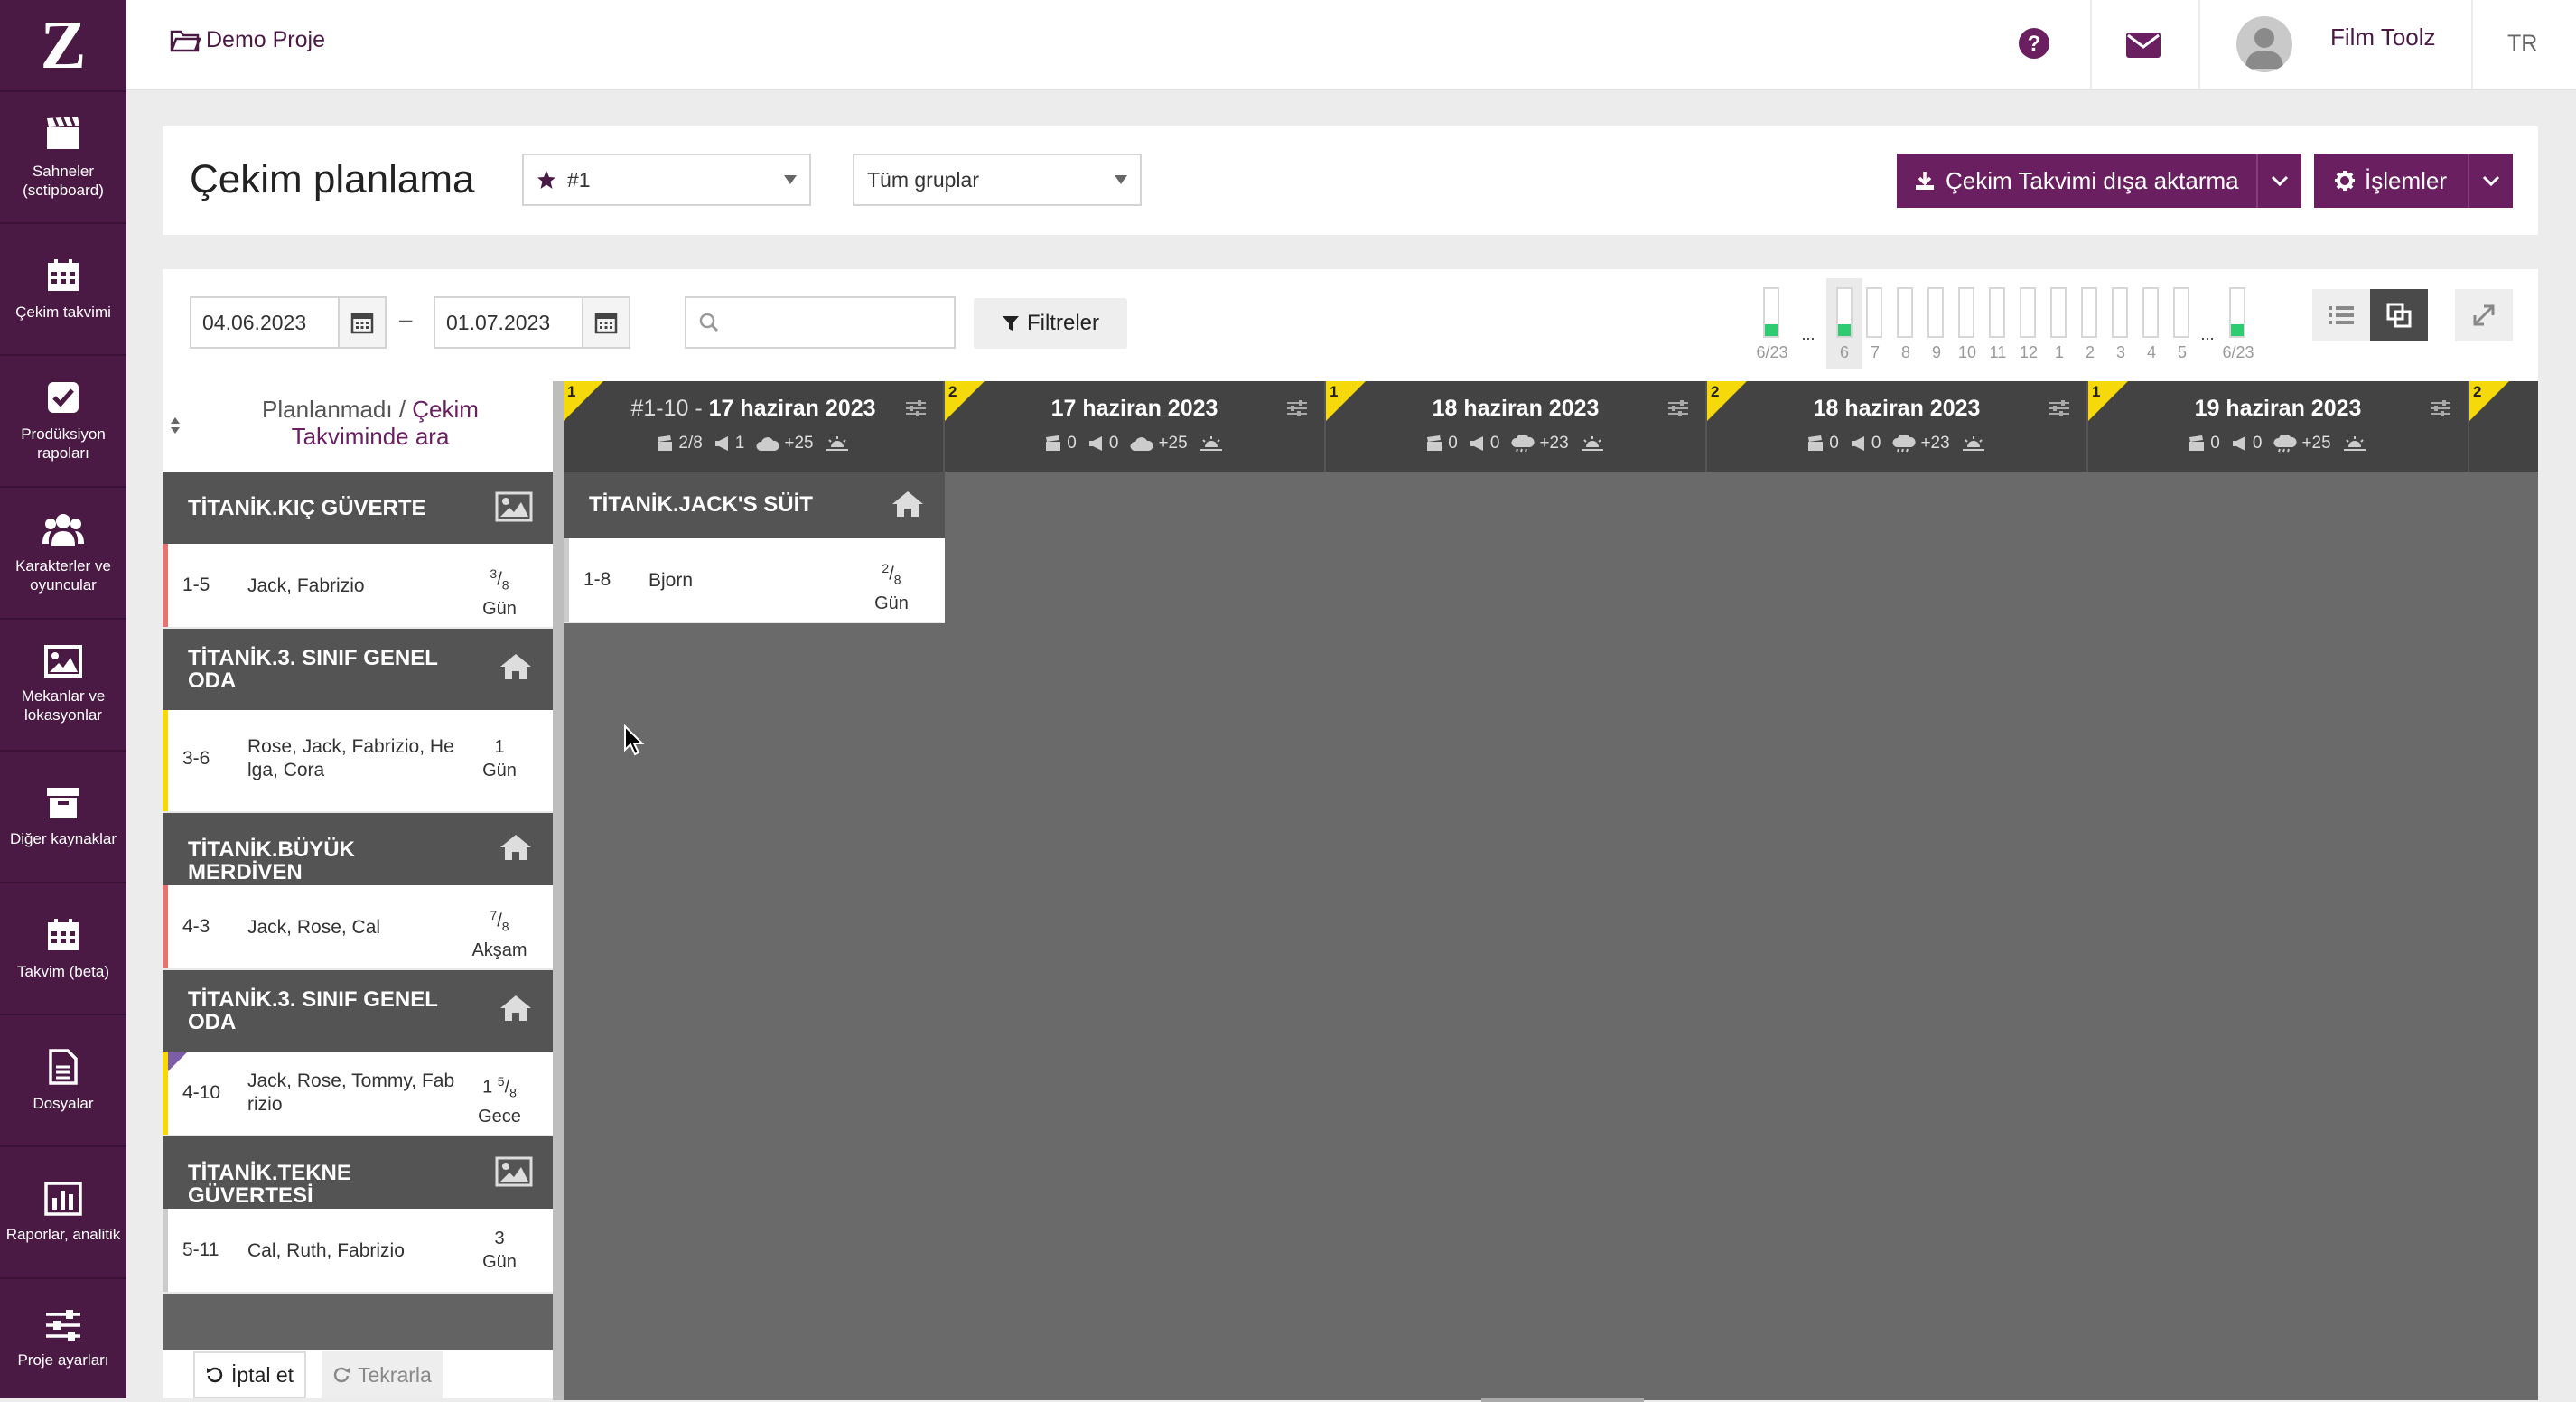 This screenshot has width=2576, height=1402. I want to click on scene-card: 1-5 Jack, Fabrizio 3/8 Gün, so click(358, 586).